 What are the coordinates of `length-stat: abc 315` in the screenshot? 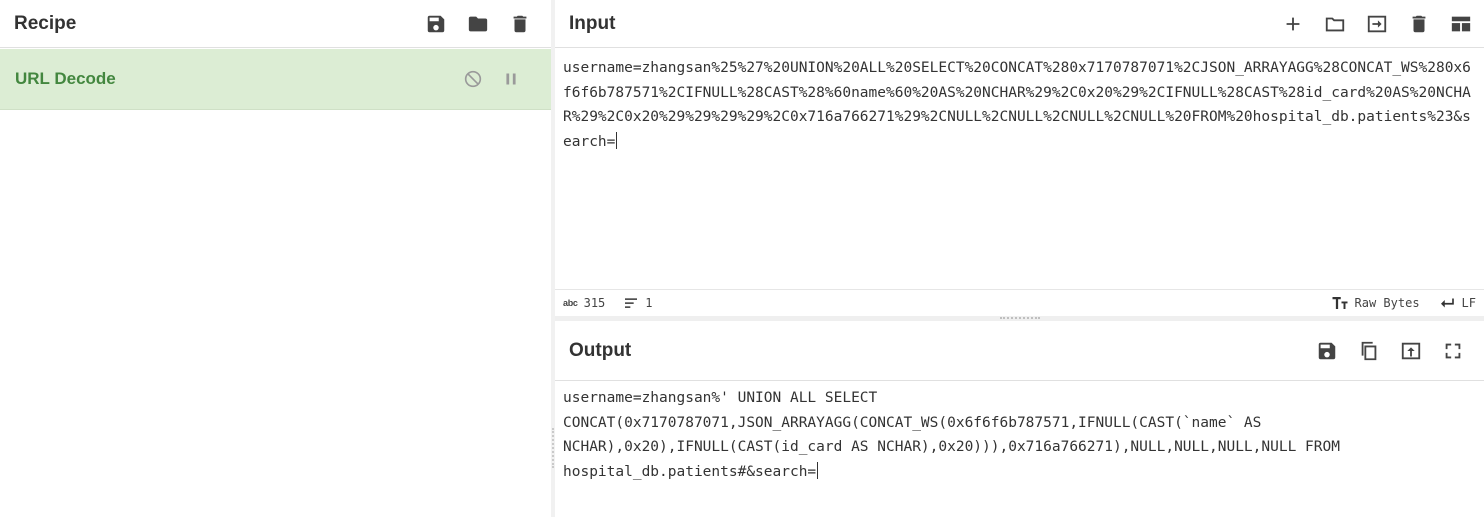 It's located at (584, 303).